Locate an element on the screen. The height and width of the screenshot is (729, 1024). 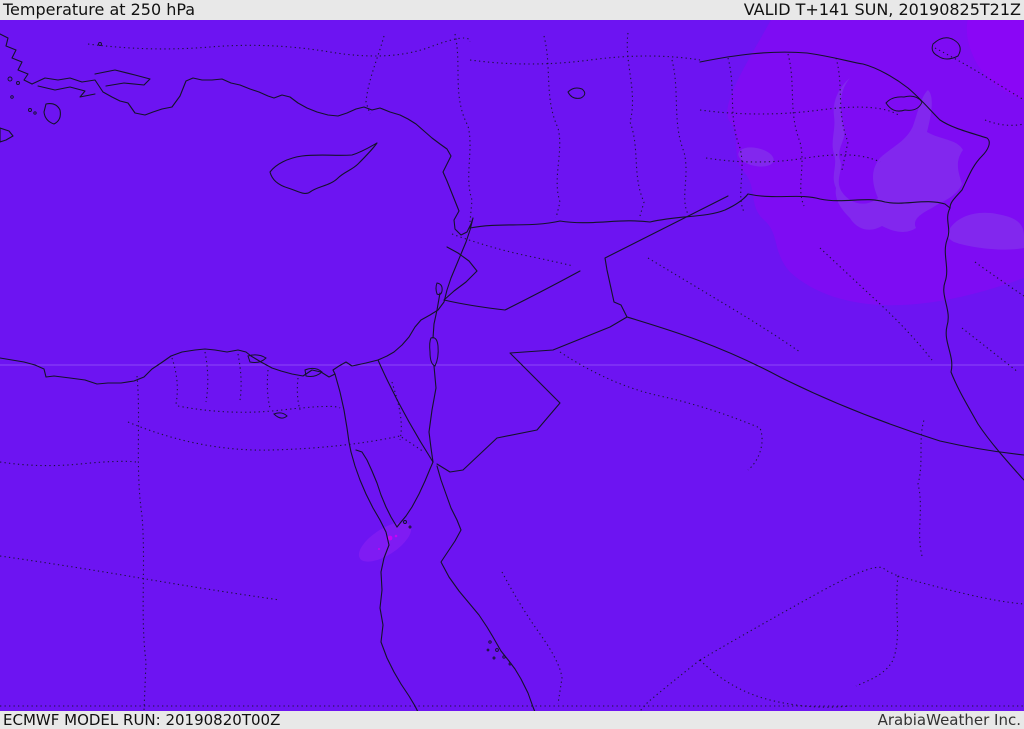
provider-label: ArabiaWeather Inc. is located at coordinates (949, 720).